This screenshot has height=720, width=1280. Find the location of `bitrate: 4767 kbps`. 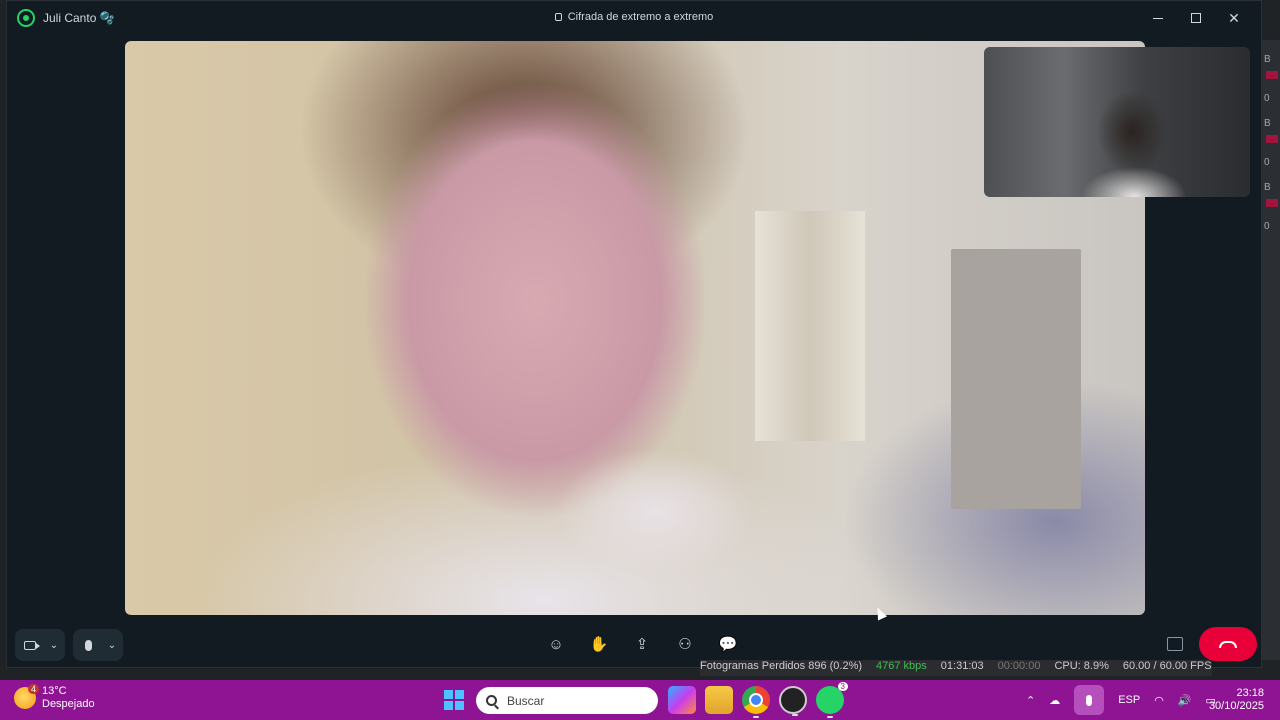

bitrate: 4767 kbps is located at coordinates (901, 666).